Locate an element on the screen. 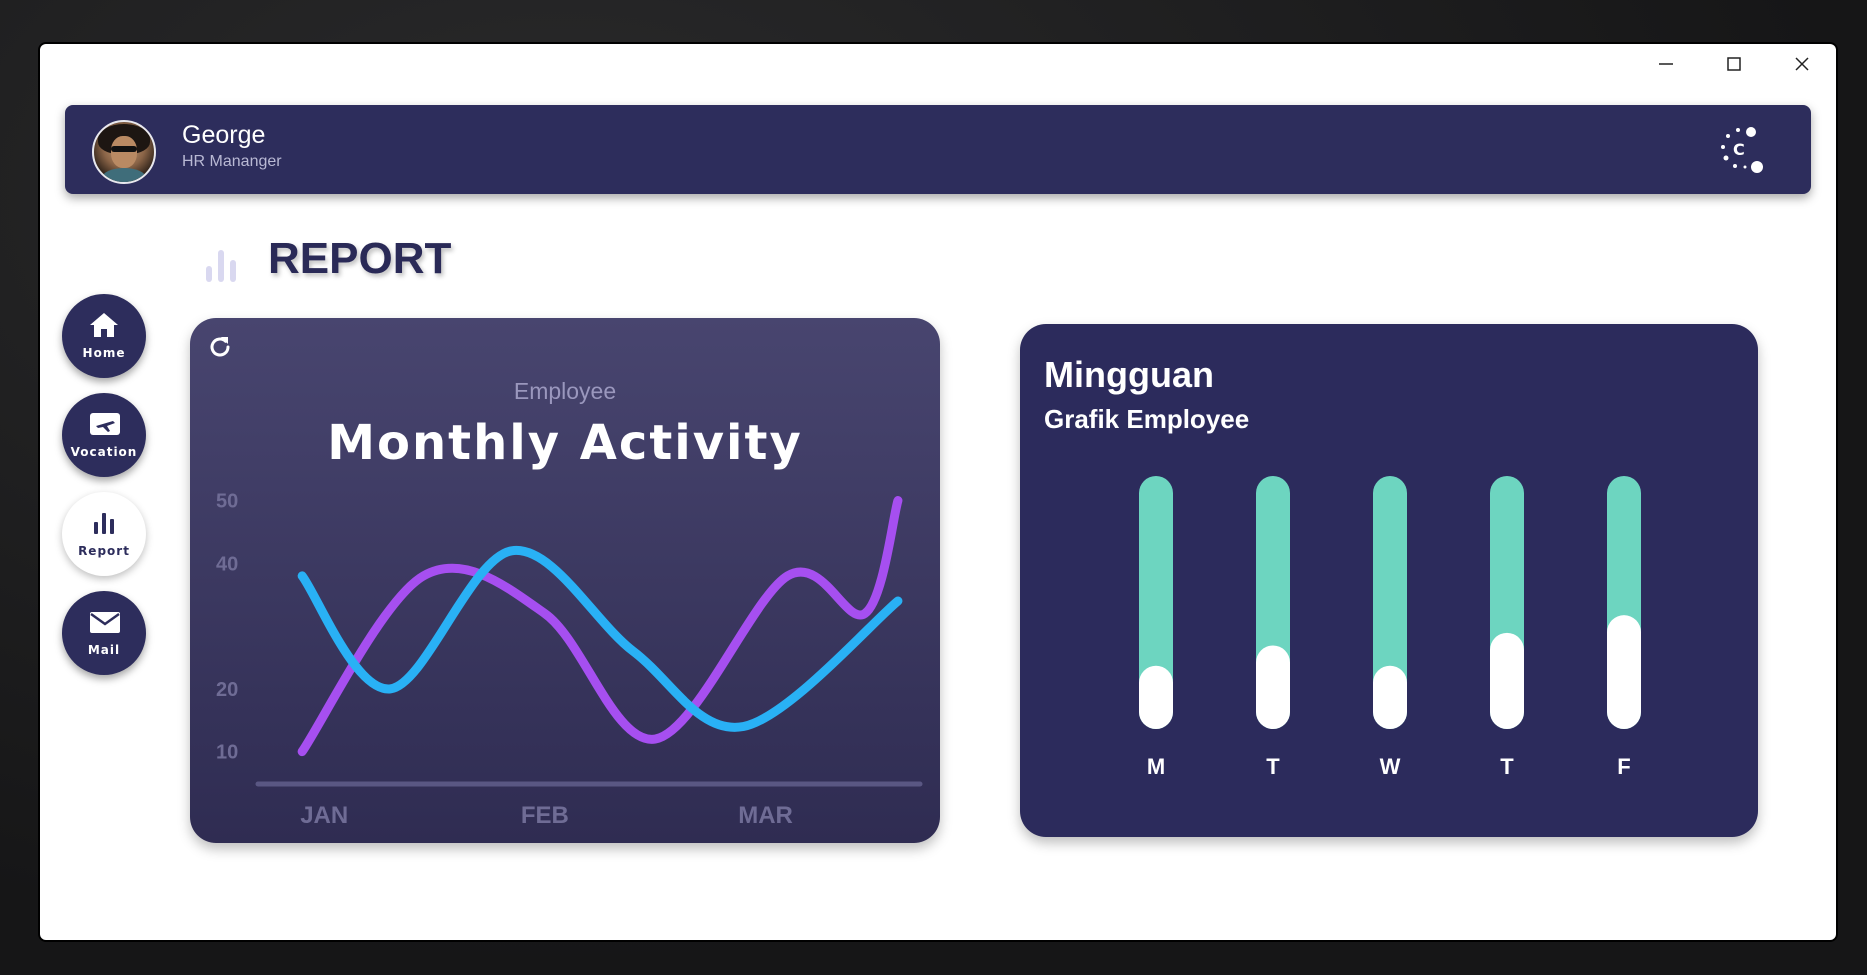 This screenshot has height=975, width=1867. maximize-icon is located at coordinates (1734, 64).